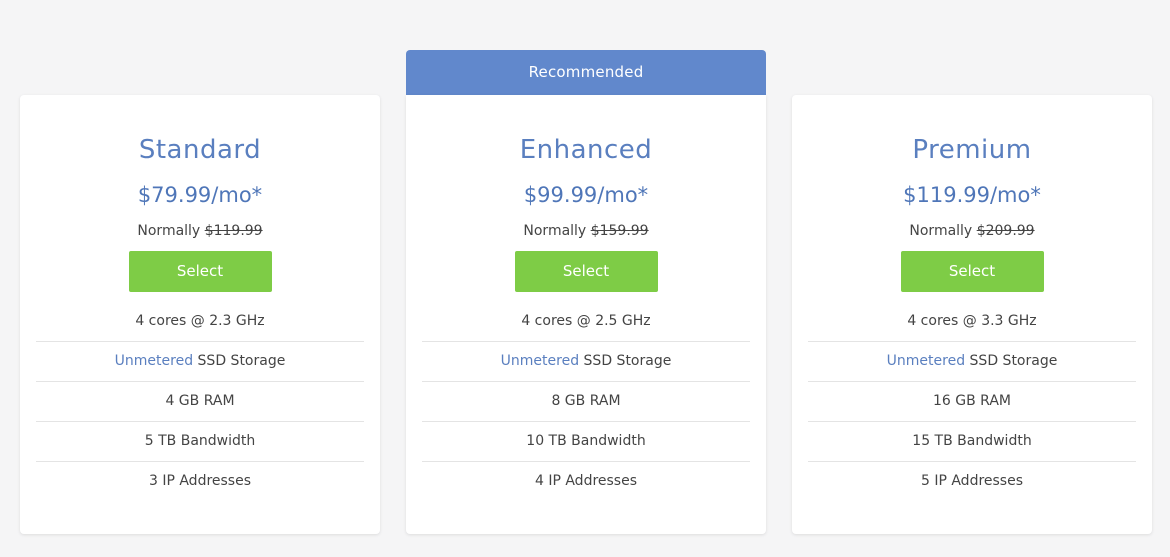 Image resolution: width=1170 pixels, height=557 pixels. I want to click on feature-bandwidth: 10 TB Bandwidth, so click(586, 442).